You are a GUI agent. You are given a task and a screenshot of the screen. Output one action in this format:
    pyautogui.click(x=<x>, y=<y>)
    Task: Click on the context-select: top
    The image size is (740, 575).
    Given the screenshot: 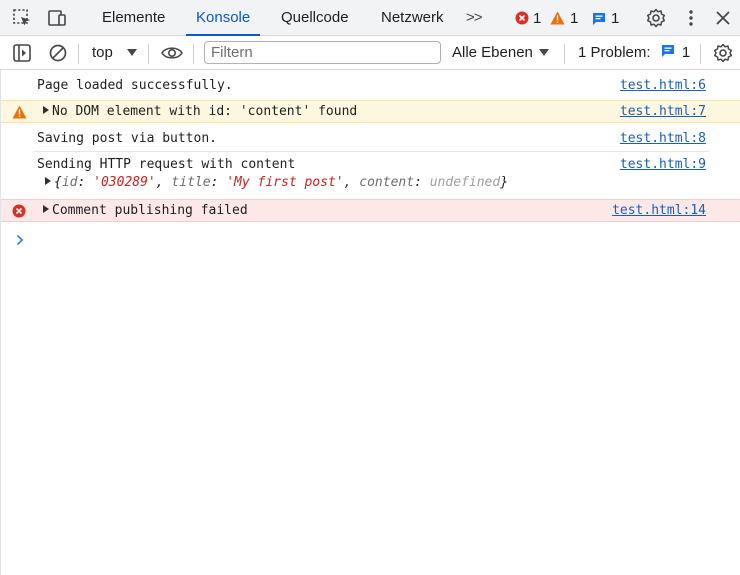 What is the action you would take?
    pyautogui.click(x=115, y=53)
    